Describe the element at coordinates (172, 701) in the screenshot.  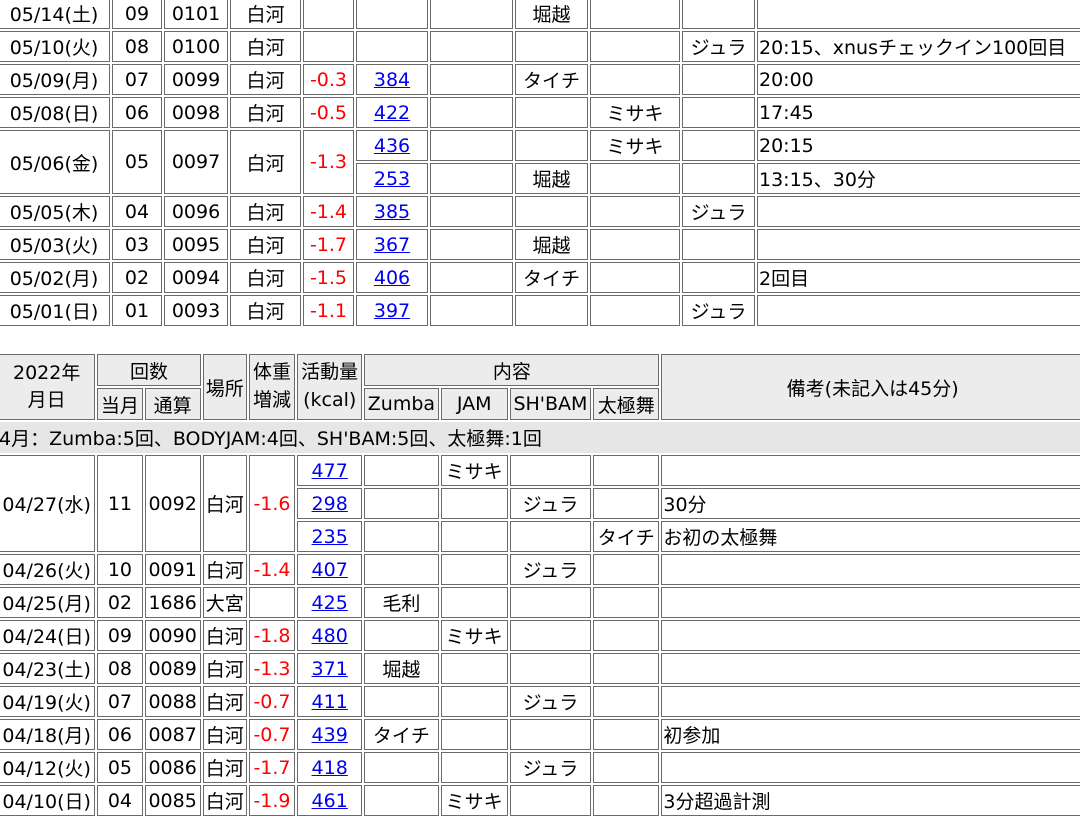
I see `total-count-cell: 0088` at that location.